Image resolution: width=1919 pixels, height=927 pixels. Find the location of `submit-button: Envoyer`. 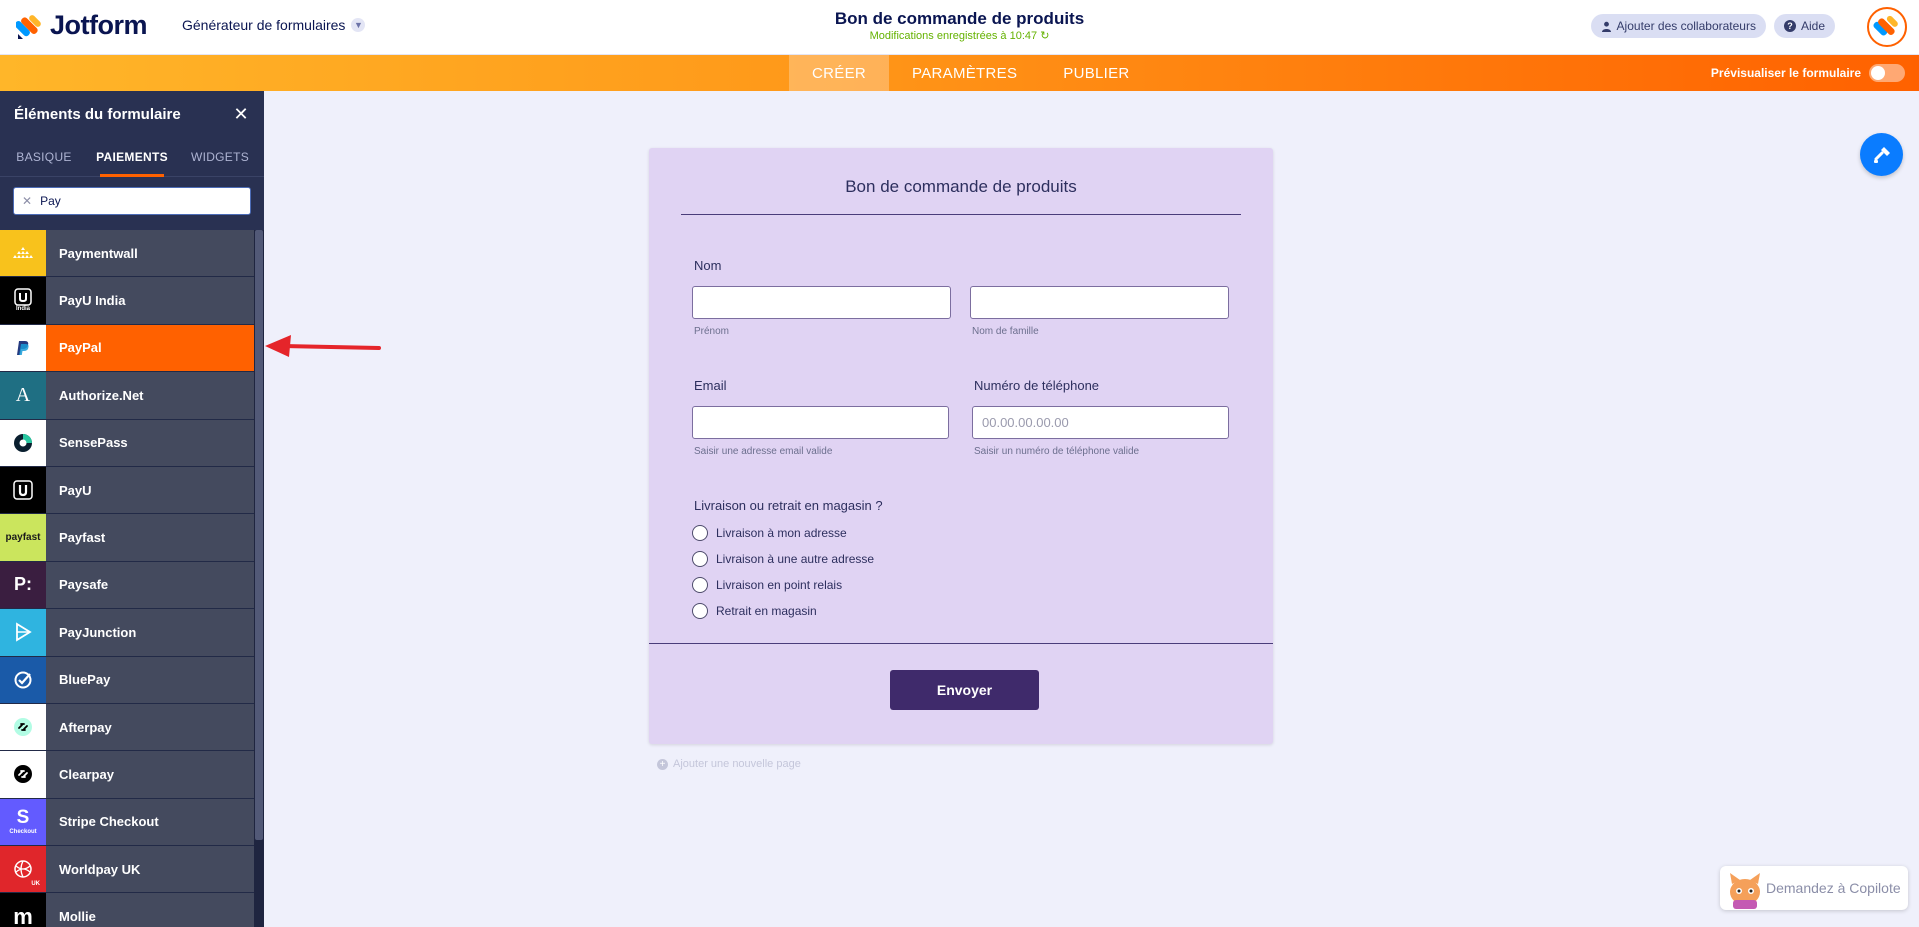

submit-button: Envoyer is located at coordinates (964, 690).